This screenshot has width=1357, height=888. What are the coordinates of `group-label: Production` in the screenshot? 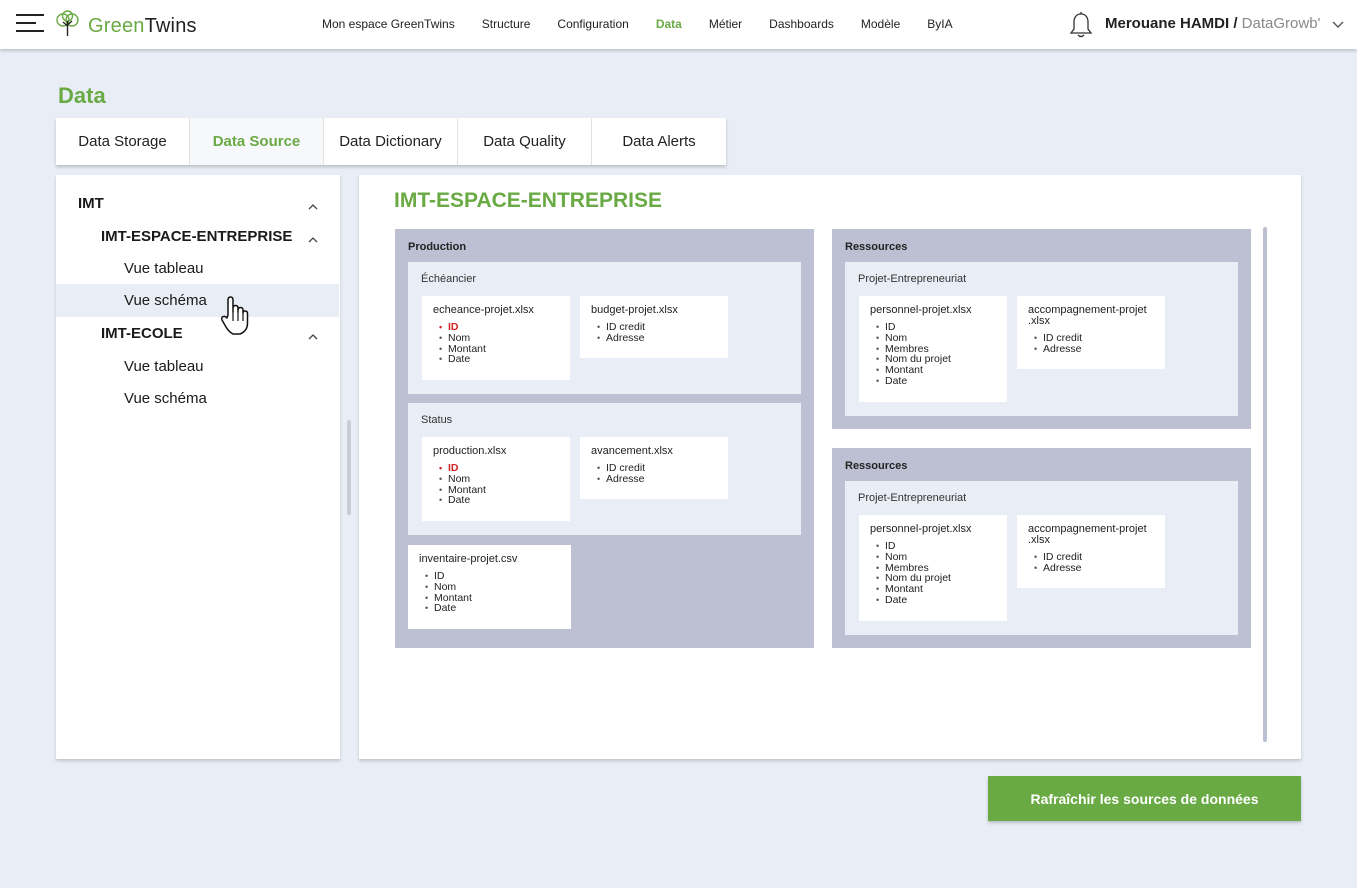 It's located at (437, 247).